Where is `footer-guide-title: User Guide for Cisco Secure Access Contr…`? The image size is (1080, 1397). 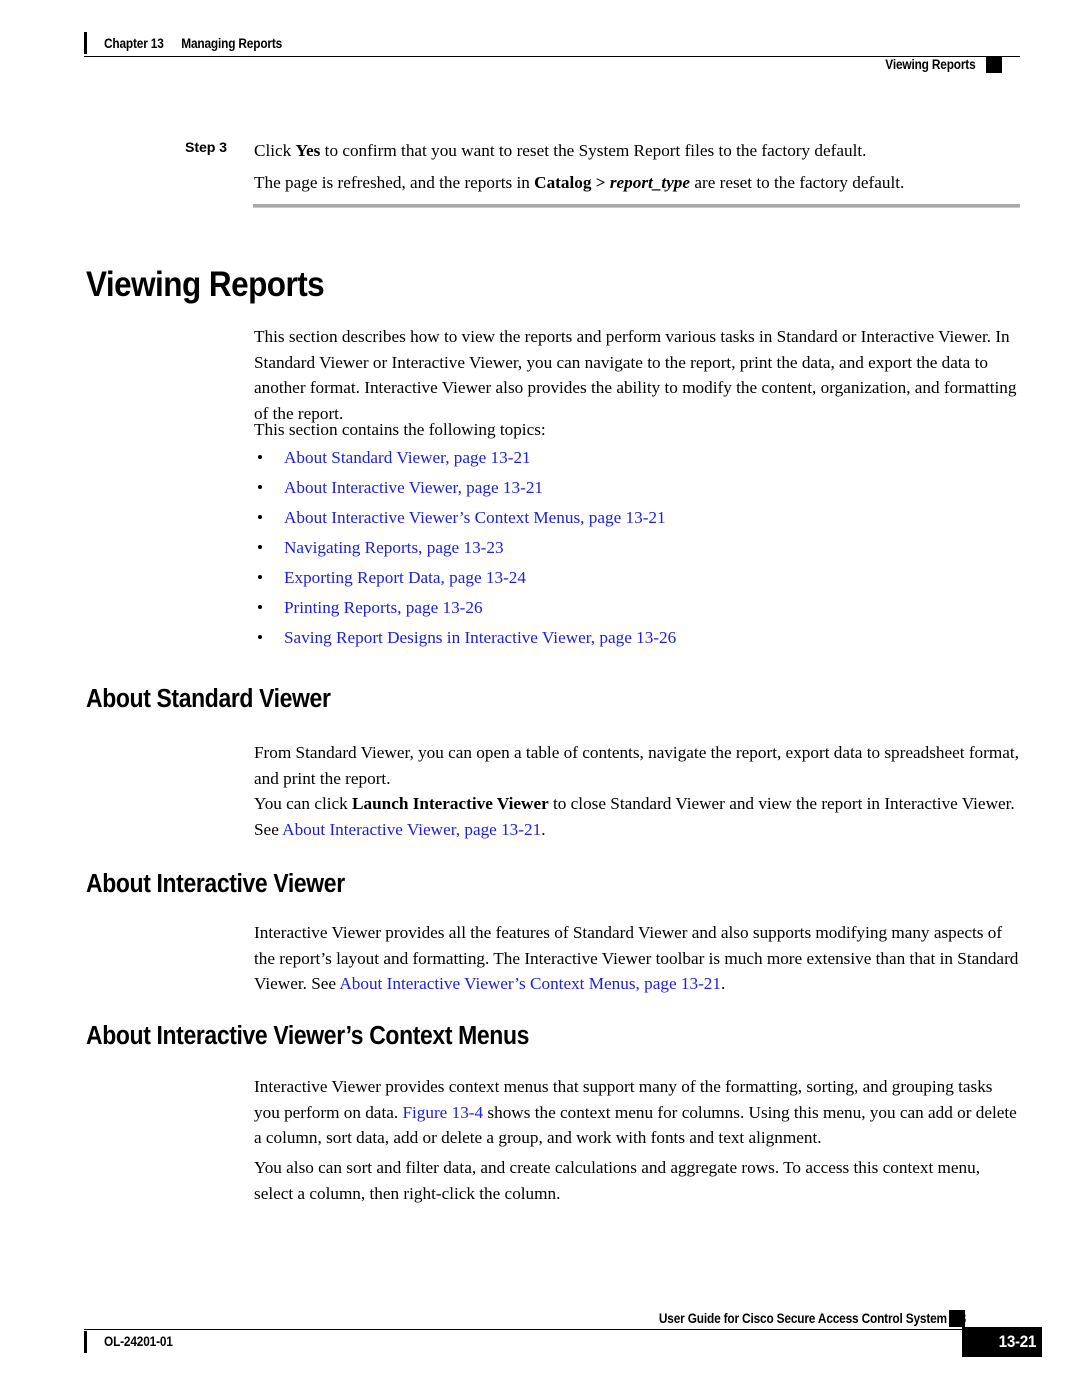
footer-guide-title: User Guide for Cisco Secure Access Contr… is located at coordinates (812, 1318).